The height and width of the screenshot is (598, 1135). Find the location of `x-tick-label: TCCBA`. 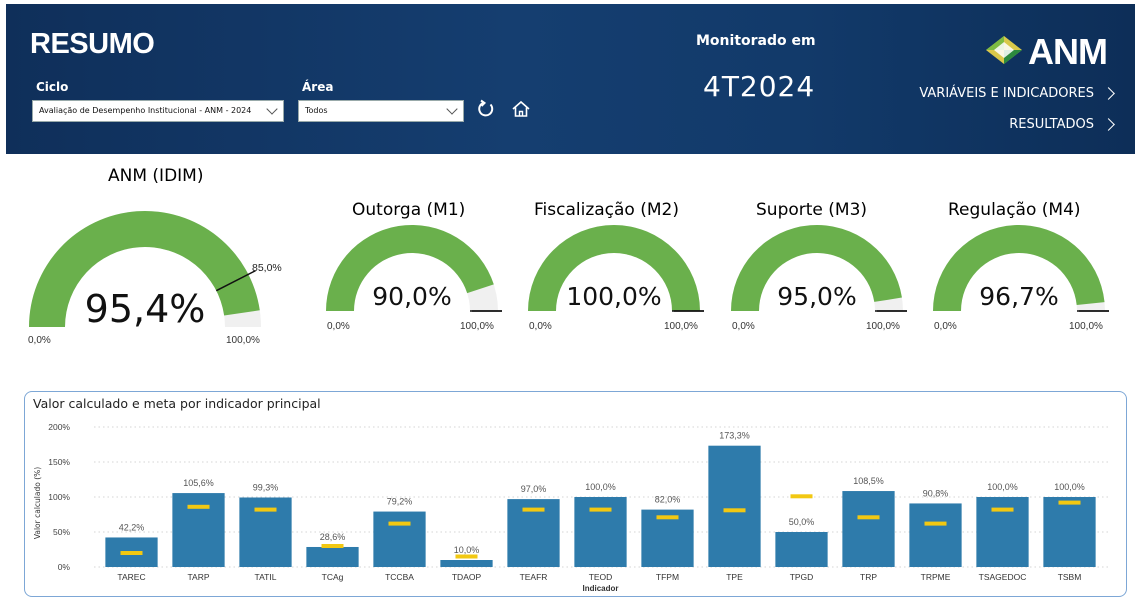

x-tick-label: TCCBA is located at coordinates (399, 577).